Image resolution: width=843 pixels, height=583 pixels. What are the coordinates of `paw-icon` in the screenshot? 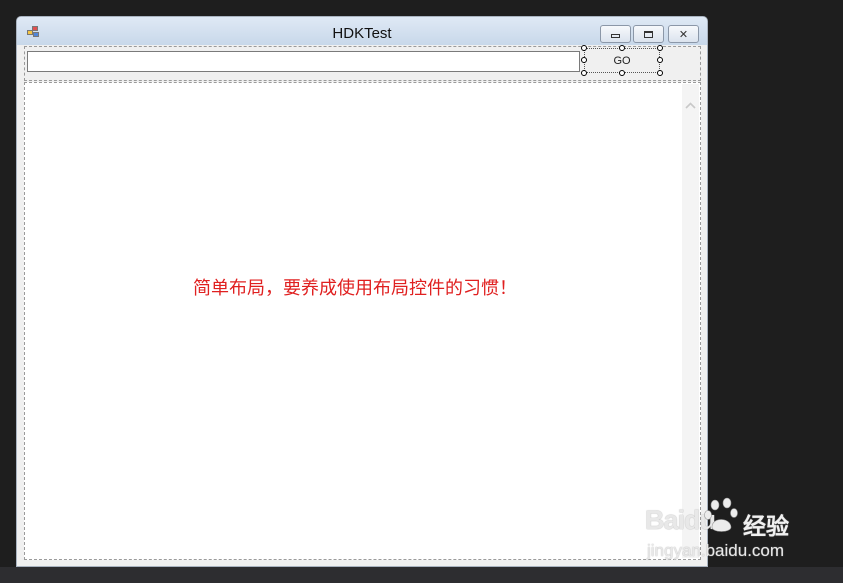 It's located at (721, 514).